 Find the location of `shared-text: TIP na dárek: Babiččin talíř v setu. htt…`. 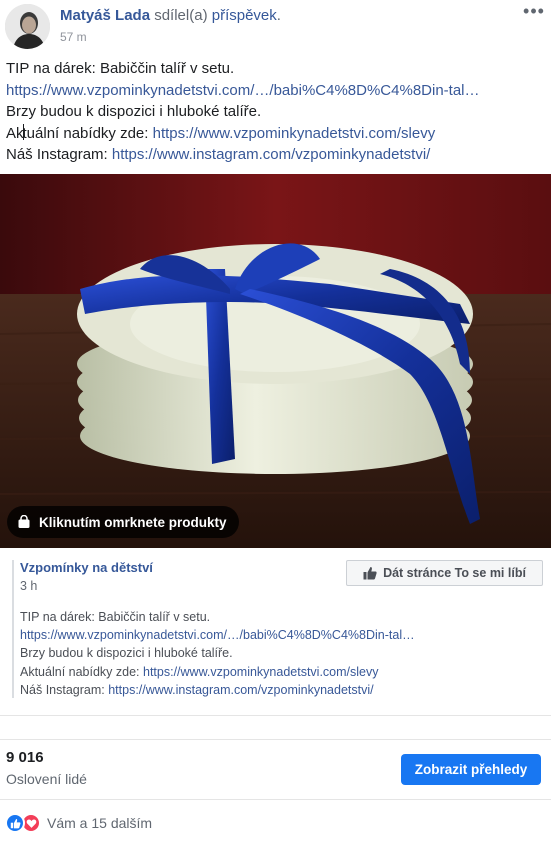

shared-text: TIP na dárek: Babiččin talíř v setu. htt… is located at coordinates (280, 653).